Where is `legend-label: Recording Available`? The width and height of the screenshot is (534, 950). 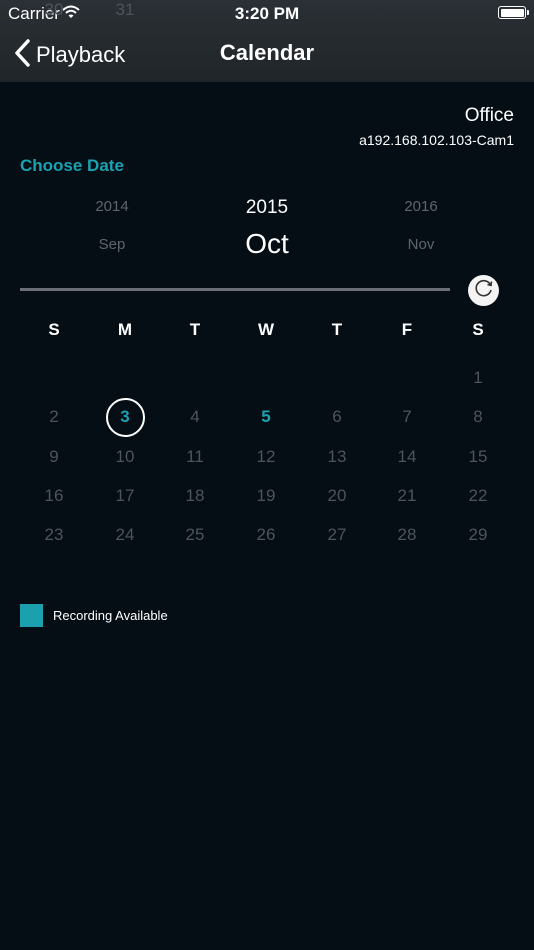
legend-label: Recording Available is located at coordinates (110, 615).